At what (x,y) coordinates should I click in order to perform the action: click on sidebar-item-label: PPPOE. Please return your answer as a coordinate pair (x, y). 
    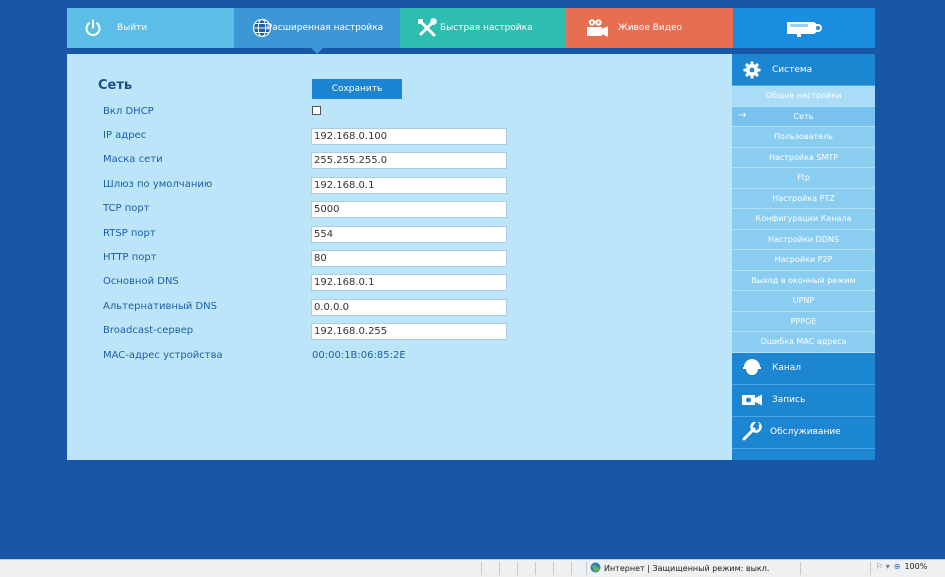
    Looking at the image, I should click on (803, 321).